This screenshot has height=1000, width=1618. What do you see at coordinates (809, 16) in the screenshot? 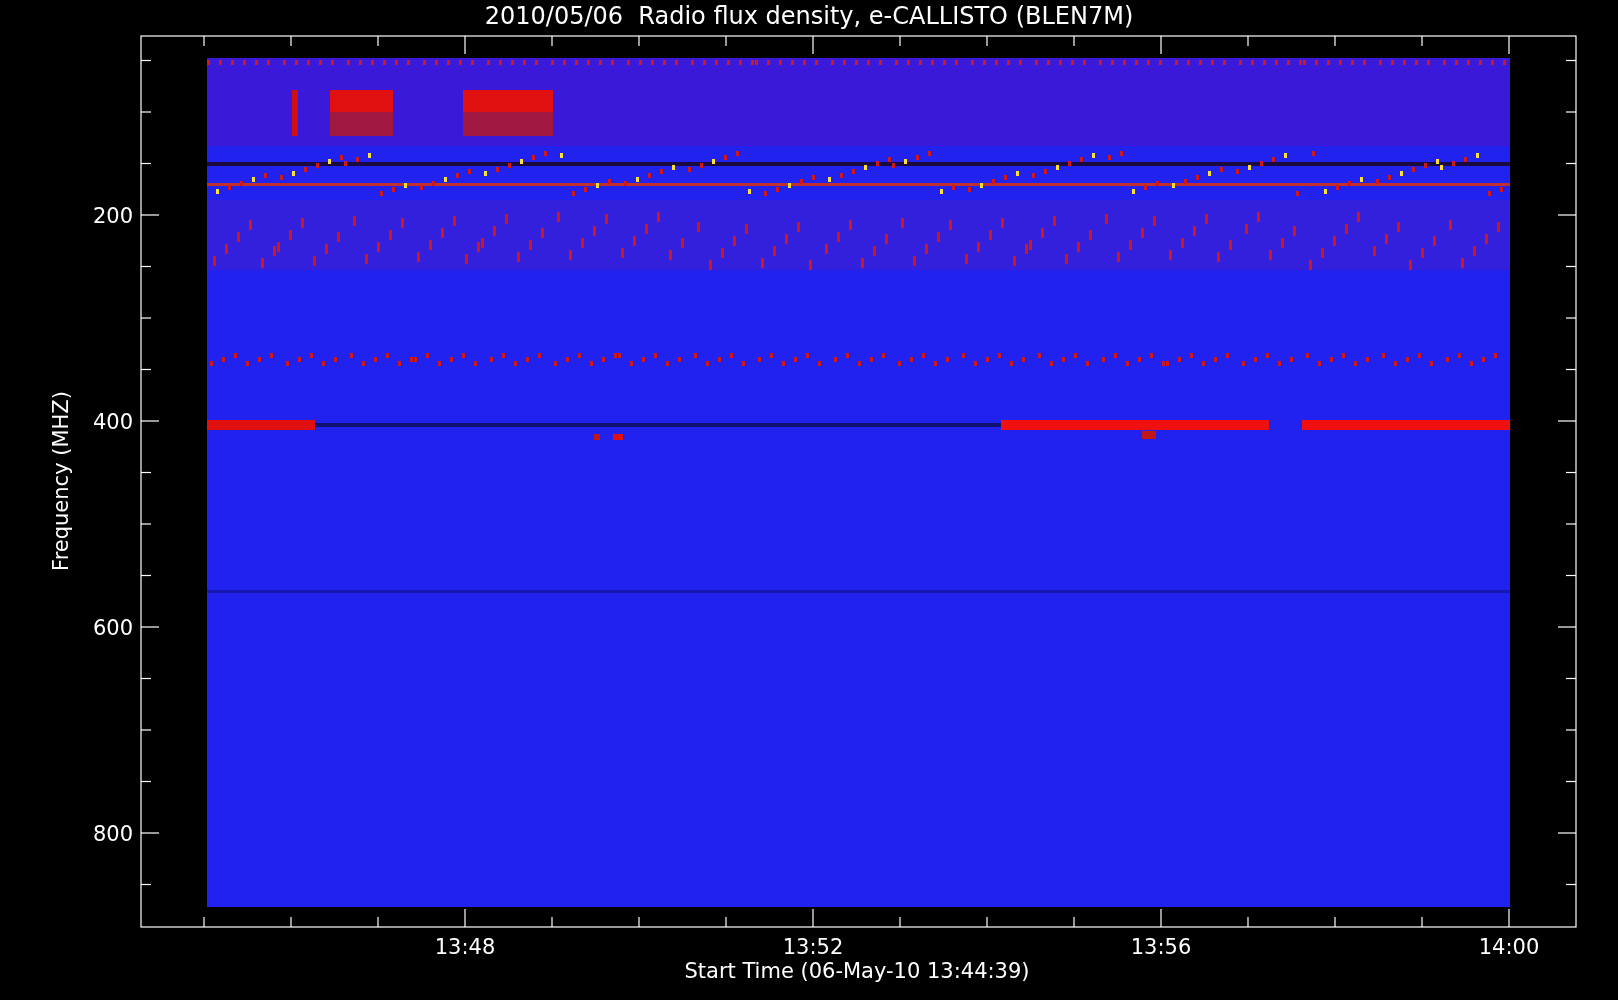
I see `chart-title: 2010/05/06 Radio flux density, e-CALLISTO (BLEN7M)` at bounding box center [809, 16].